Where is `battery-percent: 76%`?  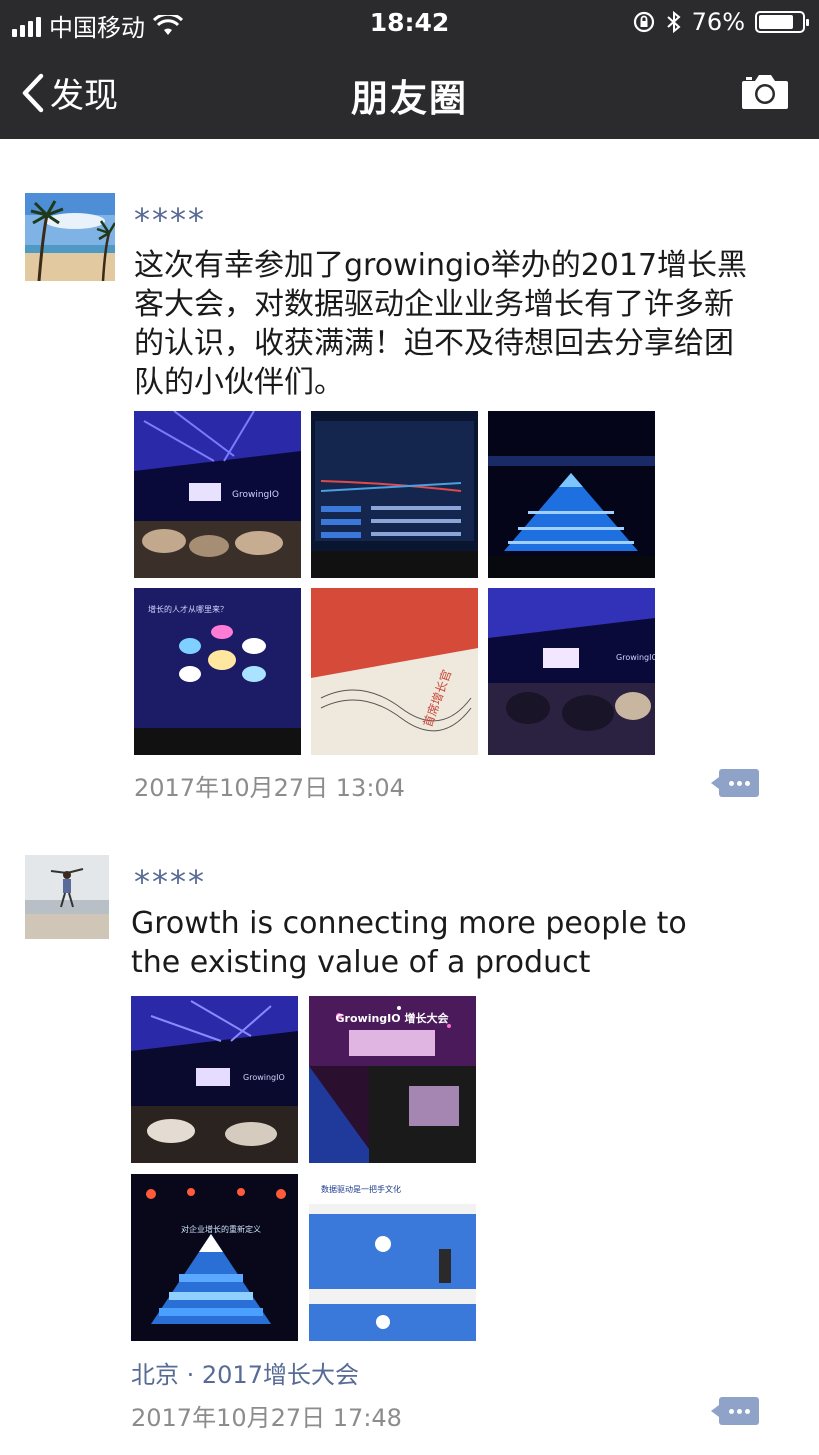 battery-percent: 76% is located at coordinates (718, 22).